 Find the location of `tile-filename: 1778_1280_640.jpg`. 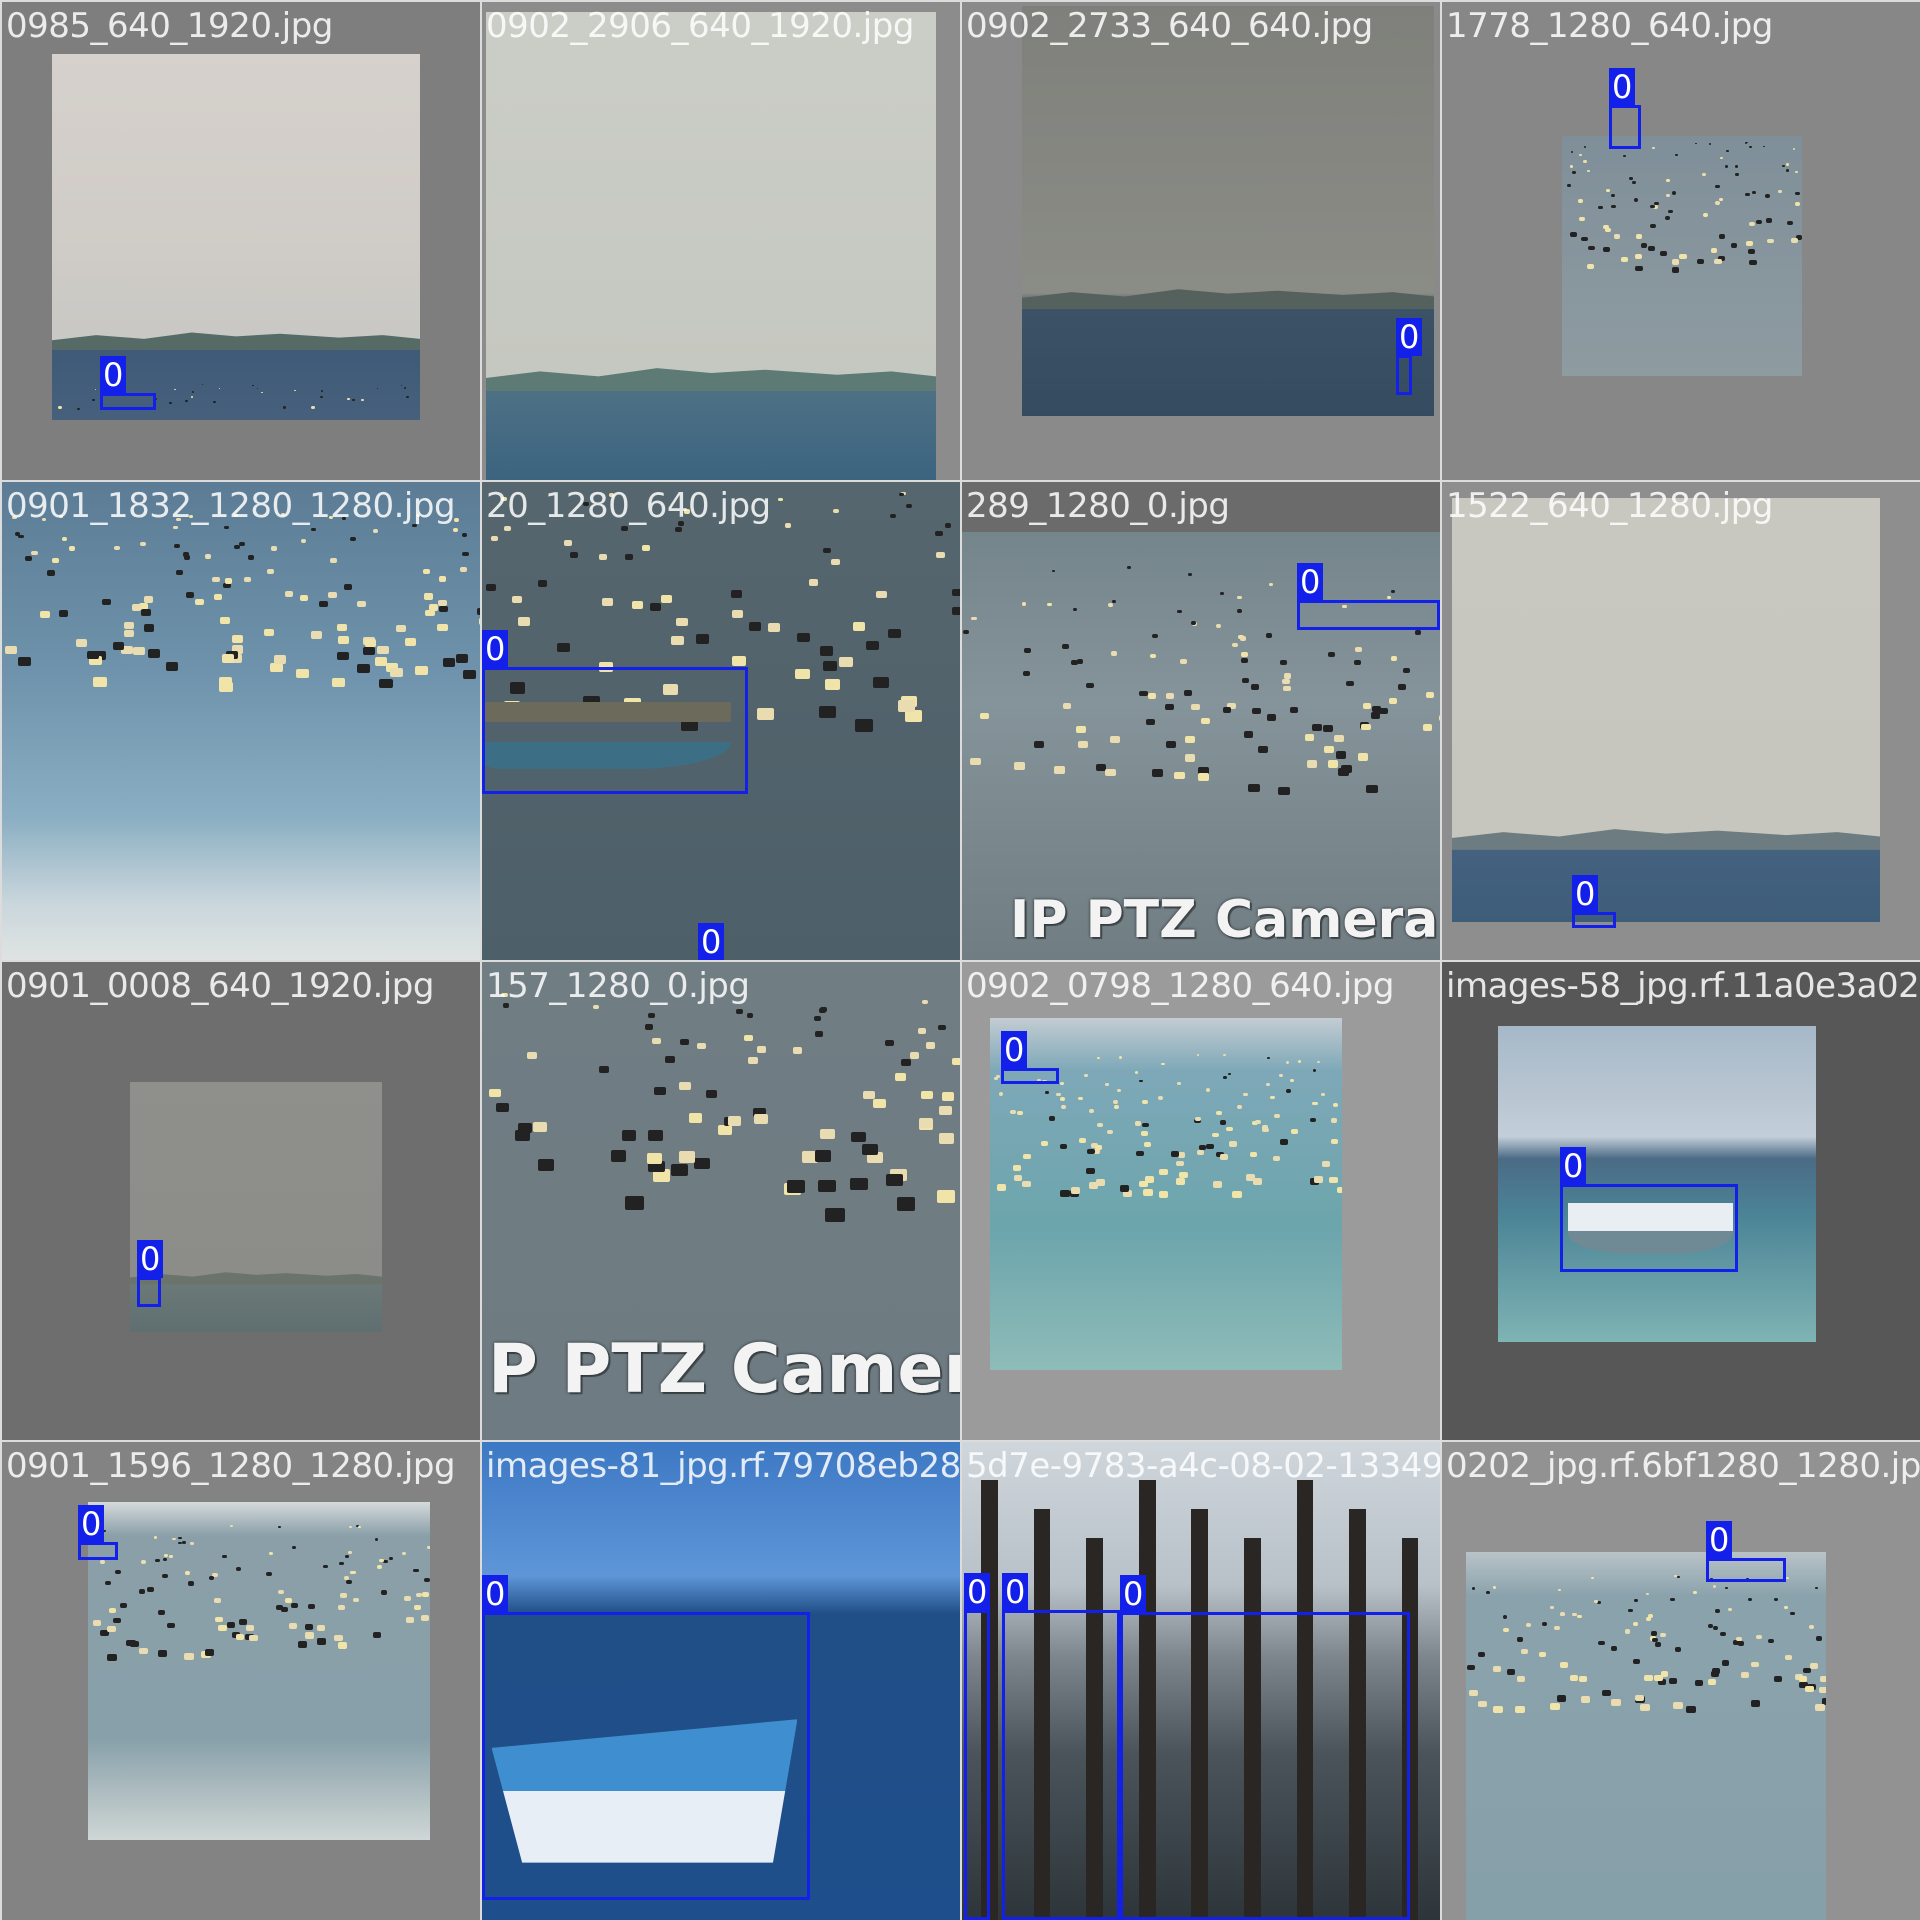

tile-filename: 1778_1280_640.jpg is located at coordinates (1609, 26).